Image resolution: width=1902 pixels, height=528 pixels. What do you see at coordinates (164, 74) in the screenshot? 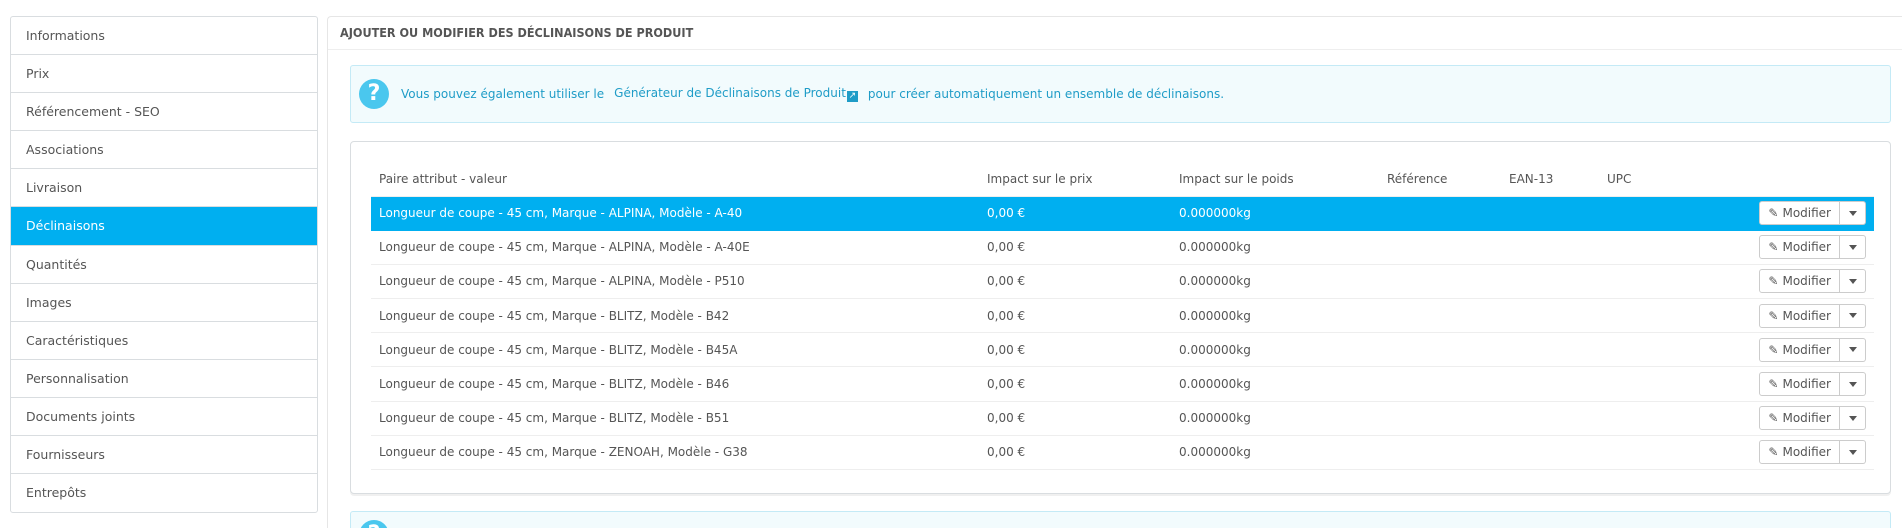
I see `sidebar-item-prix: Prix` at bounding box center [164, 74].